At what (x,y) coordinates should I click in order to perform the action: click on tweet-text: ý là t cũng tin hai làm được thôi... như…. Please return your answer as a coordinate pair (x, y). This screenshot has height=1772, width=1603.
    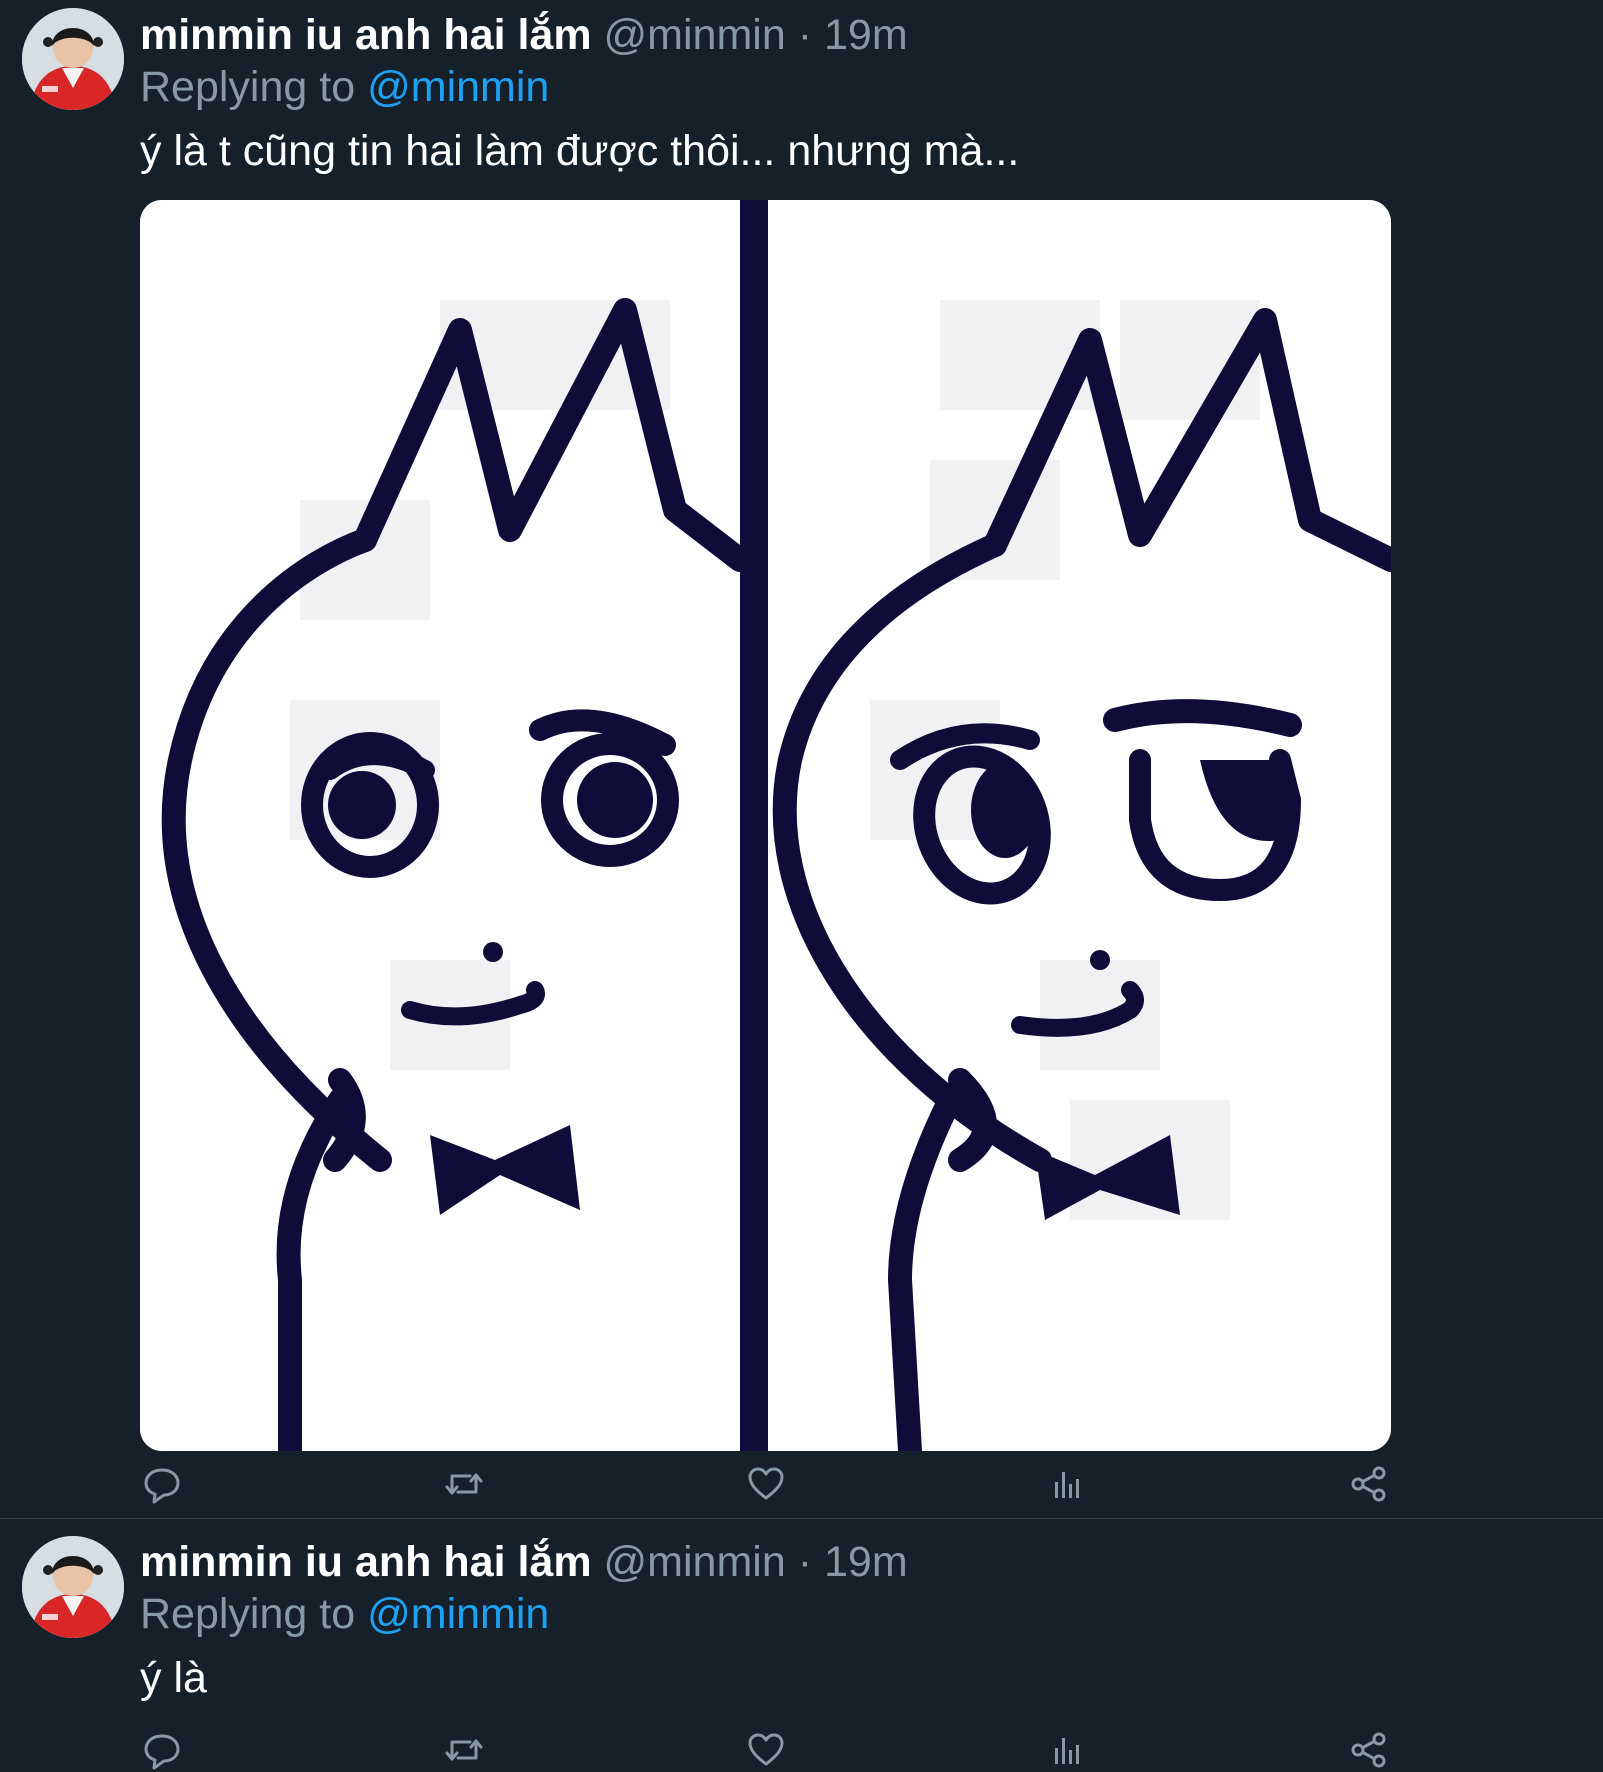
    Looking at the image, I should click on (580, 151).